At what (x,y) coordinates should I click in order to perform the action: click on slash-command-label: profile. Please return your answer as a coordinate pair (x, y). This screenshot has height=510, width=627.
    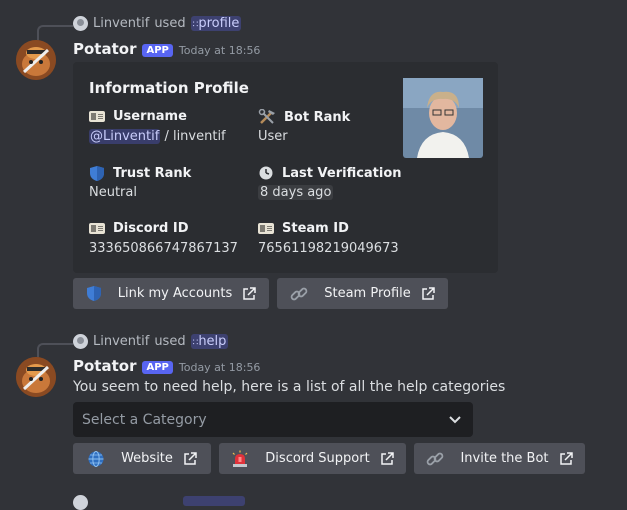
    Looking at the image, I should click on (219, 23).